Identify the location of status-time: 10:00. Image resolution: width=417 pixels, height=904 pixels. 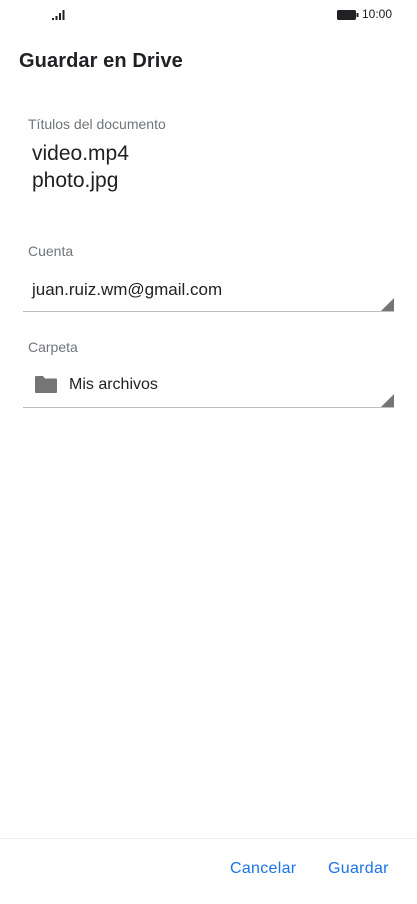
(377, 14).